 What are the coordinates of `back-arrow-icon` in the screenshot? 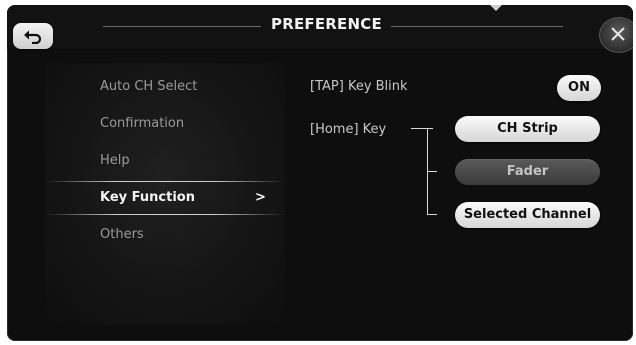 It's located at (33, 37).